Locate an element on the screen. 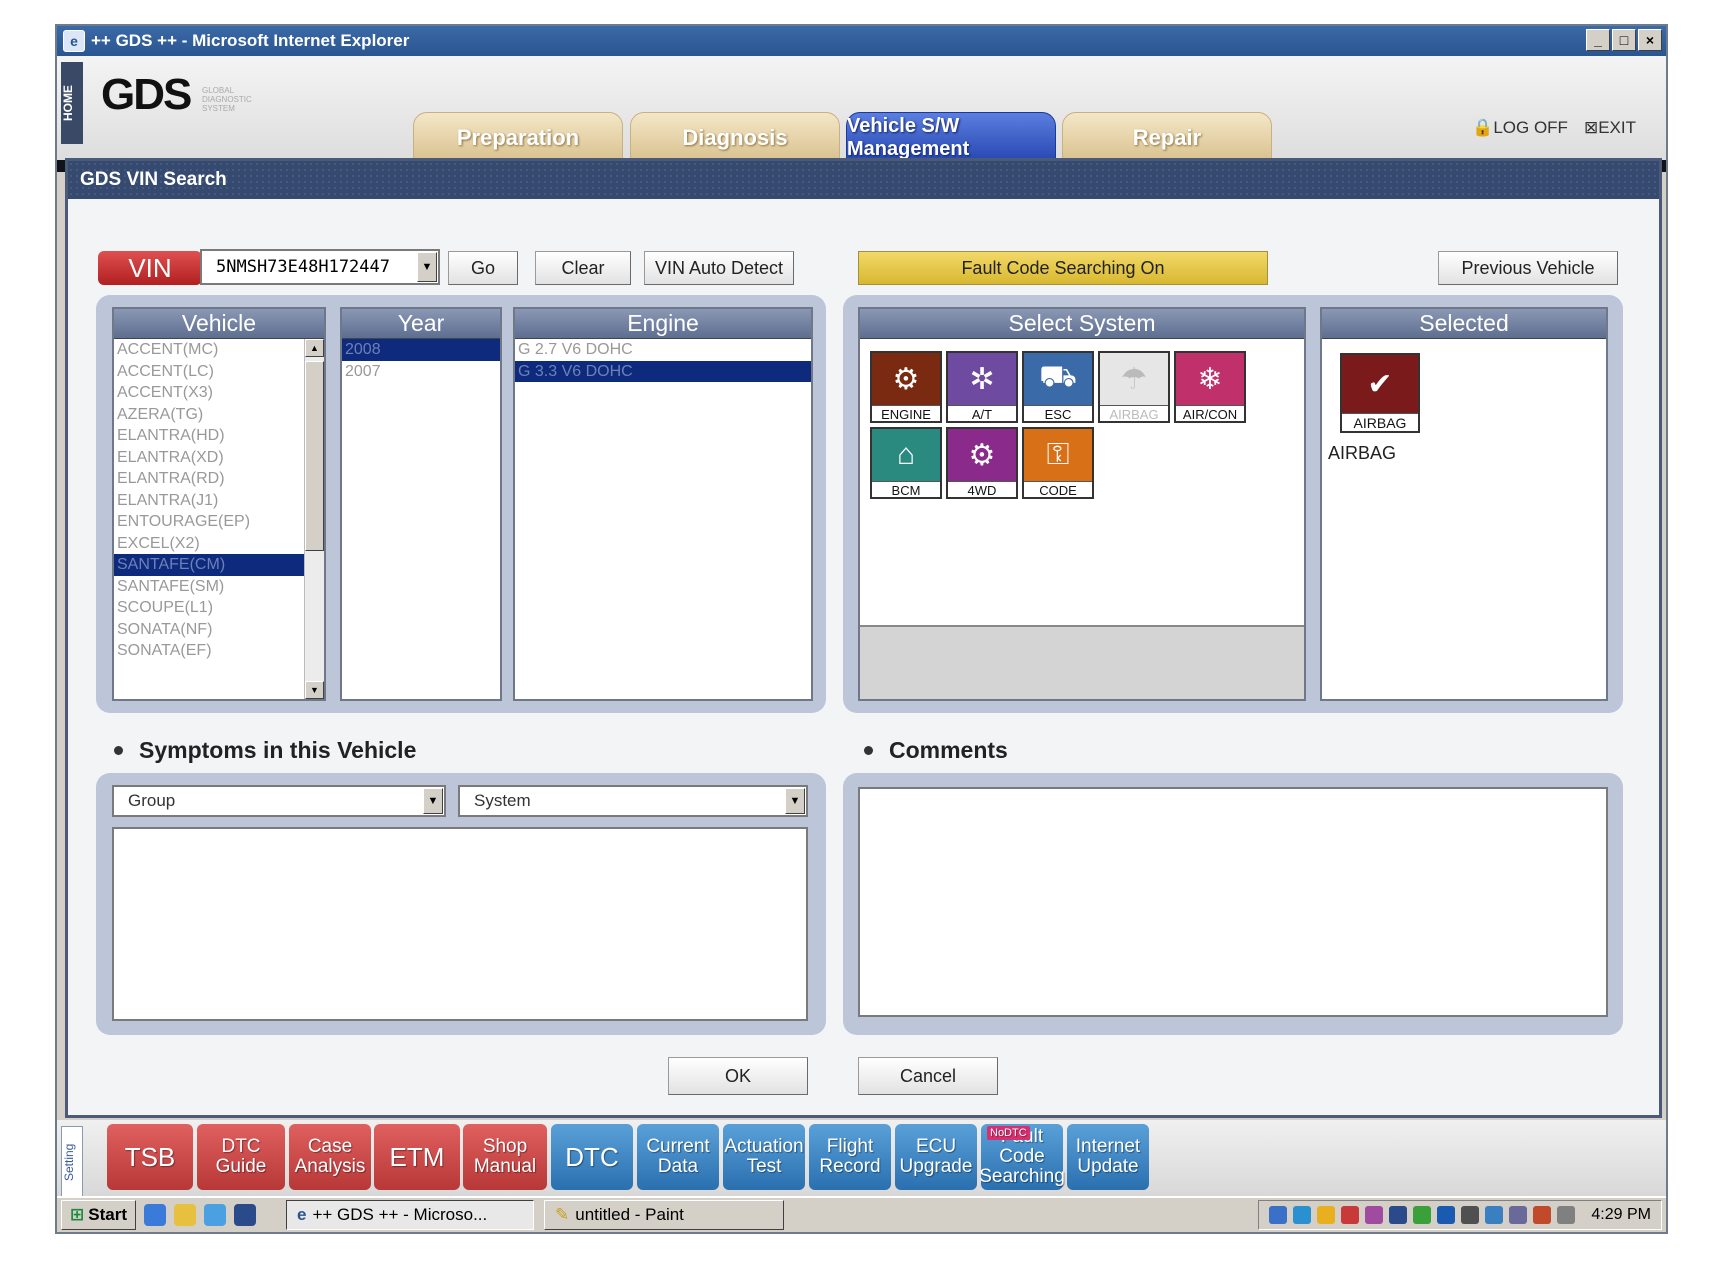 The height and width of the screenshot is (1285, 1717). year-list-item: 2007 is located at coordinates (421, 372).